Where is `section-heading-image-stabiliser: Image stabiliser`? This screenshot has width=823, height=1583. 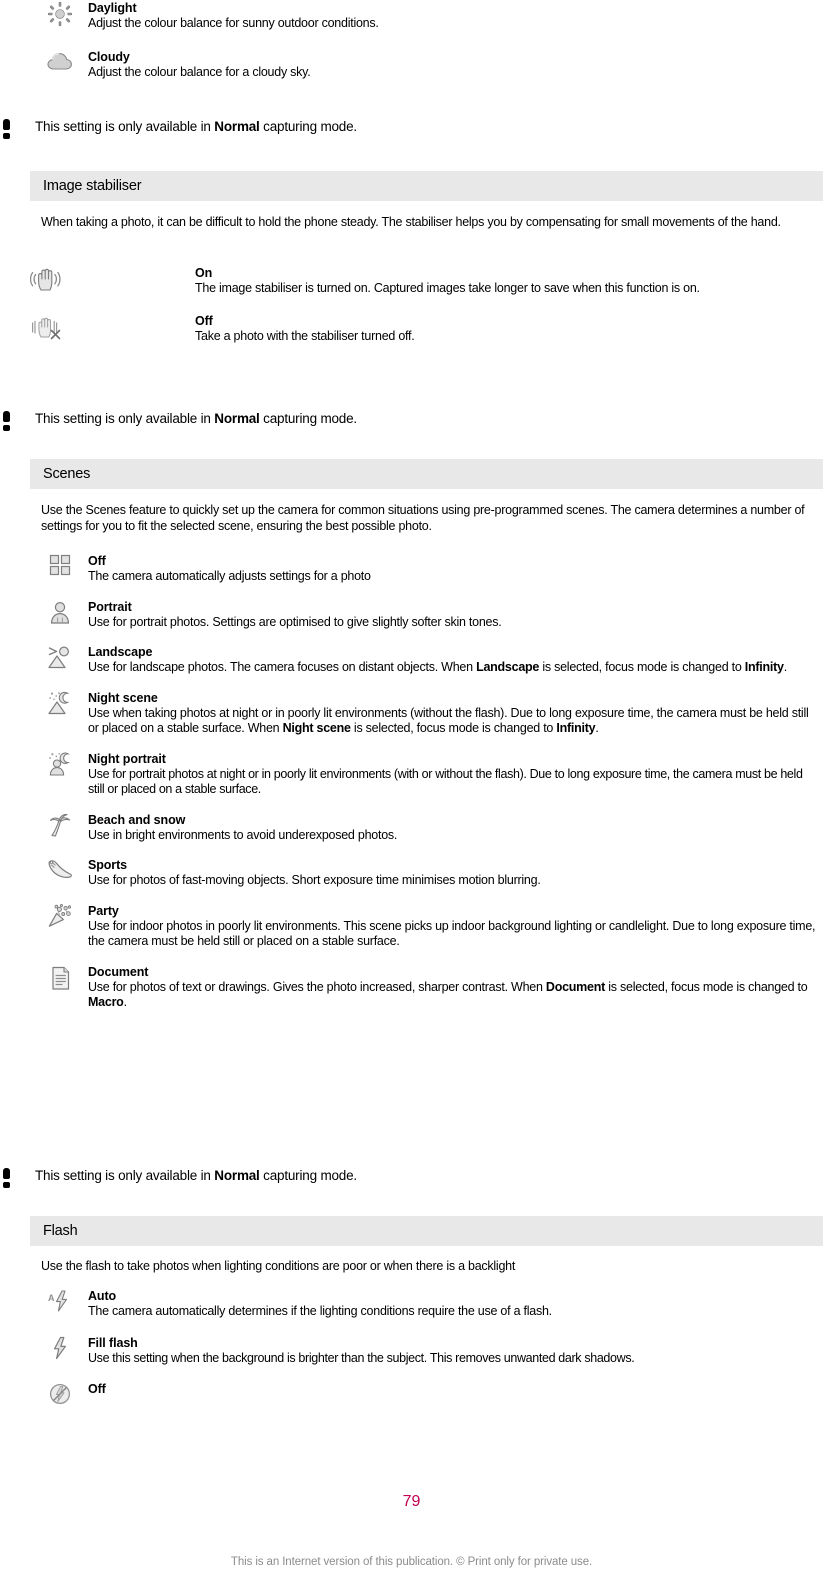 section-heading-image-stabiliser: Image stabiliser is located at coordinates (426, 186).